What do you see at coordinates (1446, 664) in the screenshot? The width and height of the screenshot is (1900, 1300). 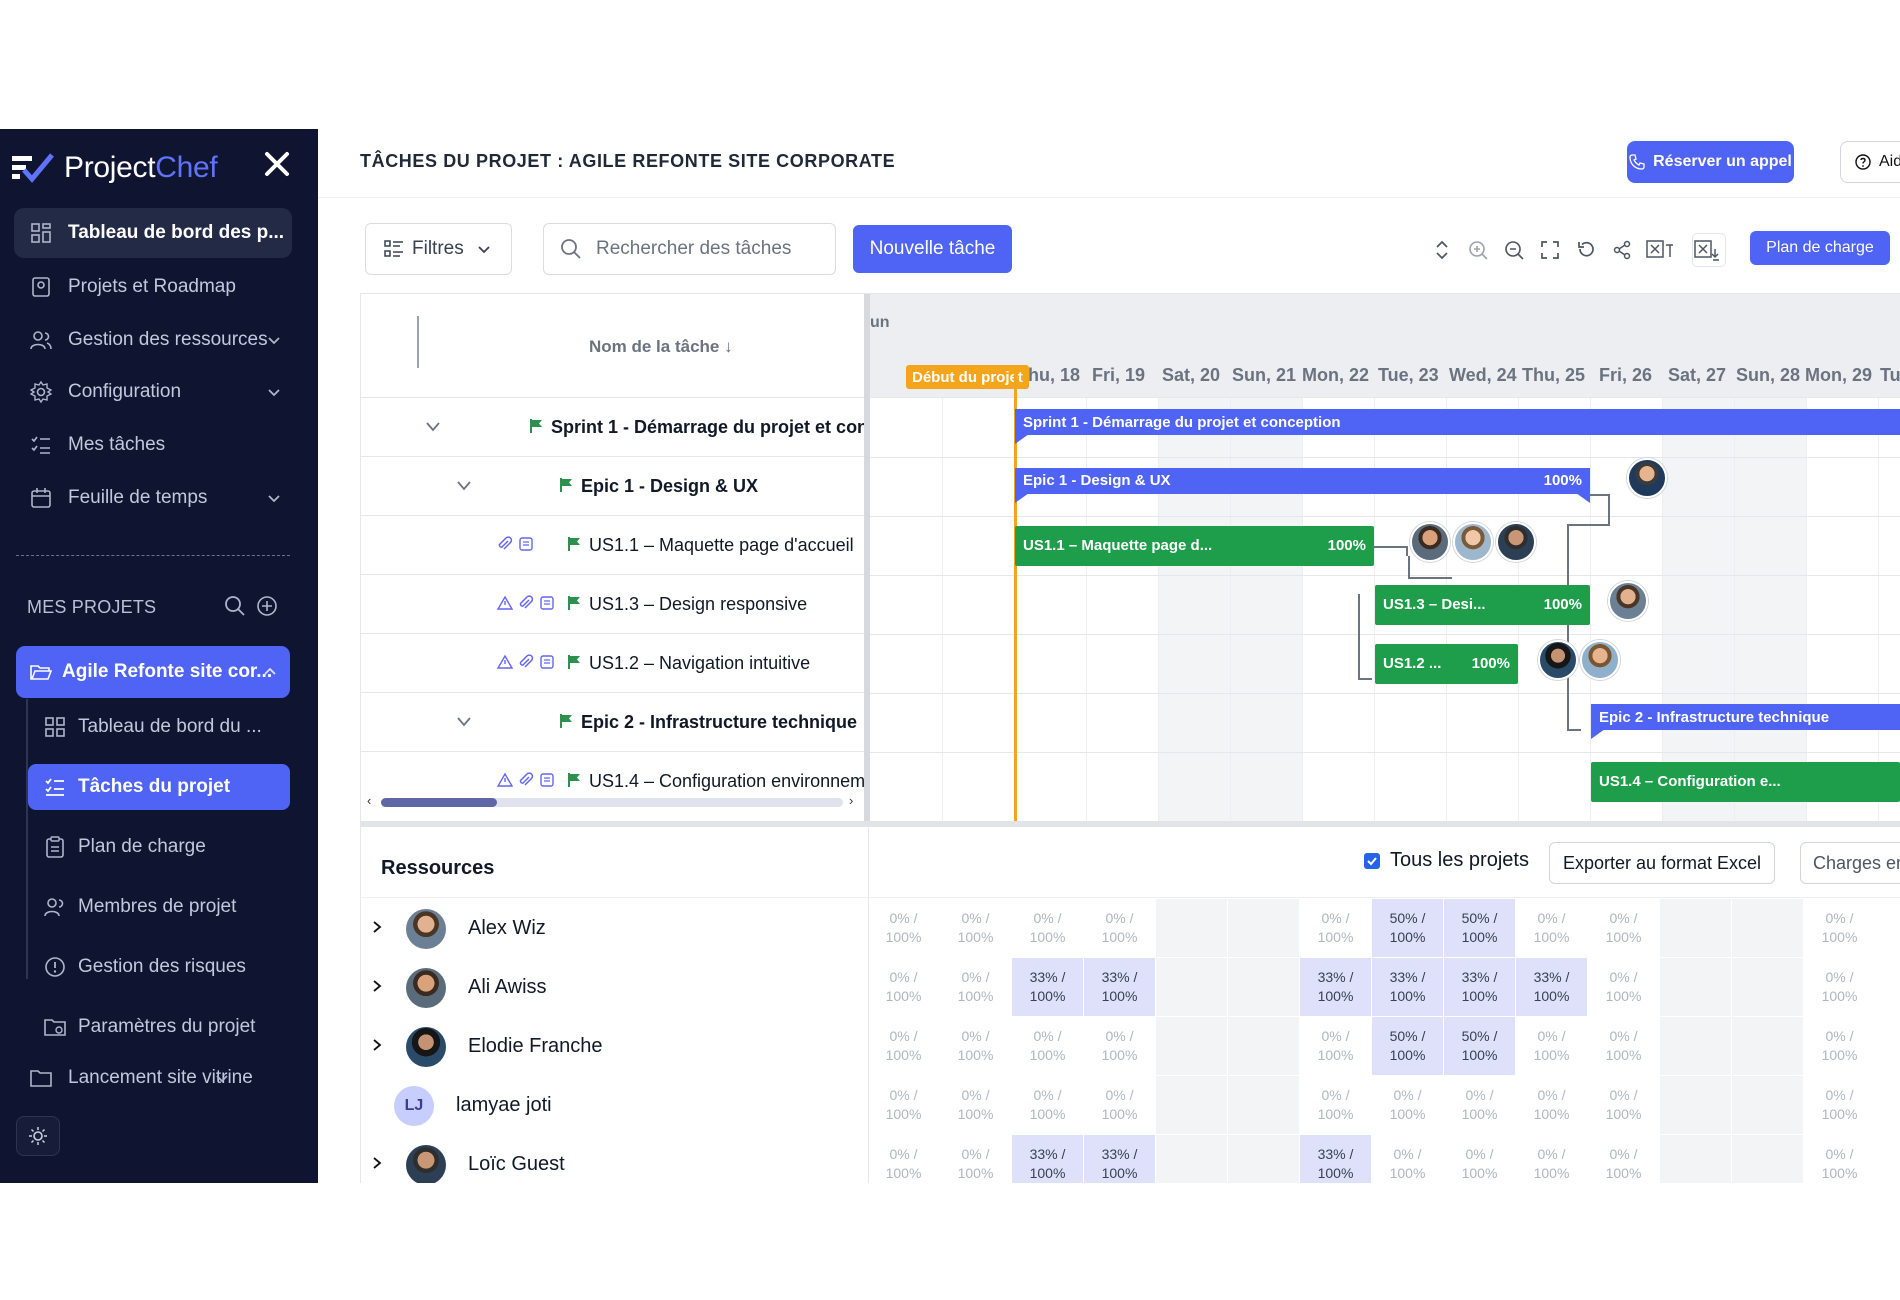 I see `gantt-bar-us1-2: US1.2 ... 100%` at bounding box center [1446, 664].